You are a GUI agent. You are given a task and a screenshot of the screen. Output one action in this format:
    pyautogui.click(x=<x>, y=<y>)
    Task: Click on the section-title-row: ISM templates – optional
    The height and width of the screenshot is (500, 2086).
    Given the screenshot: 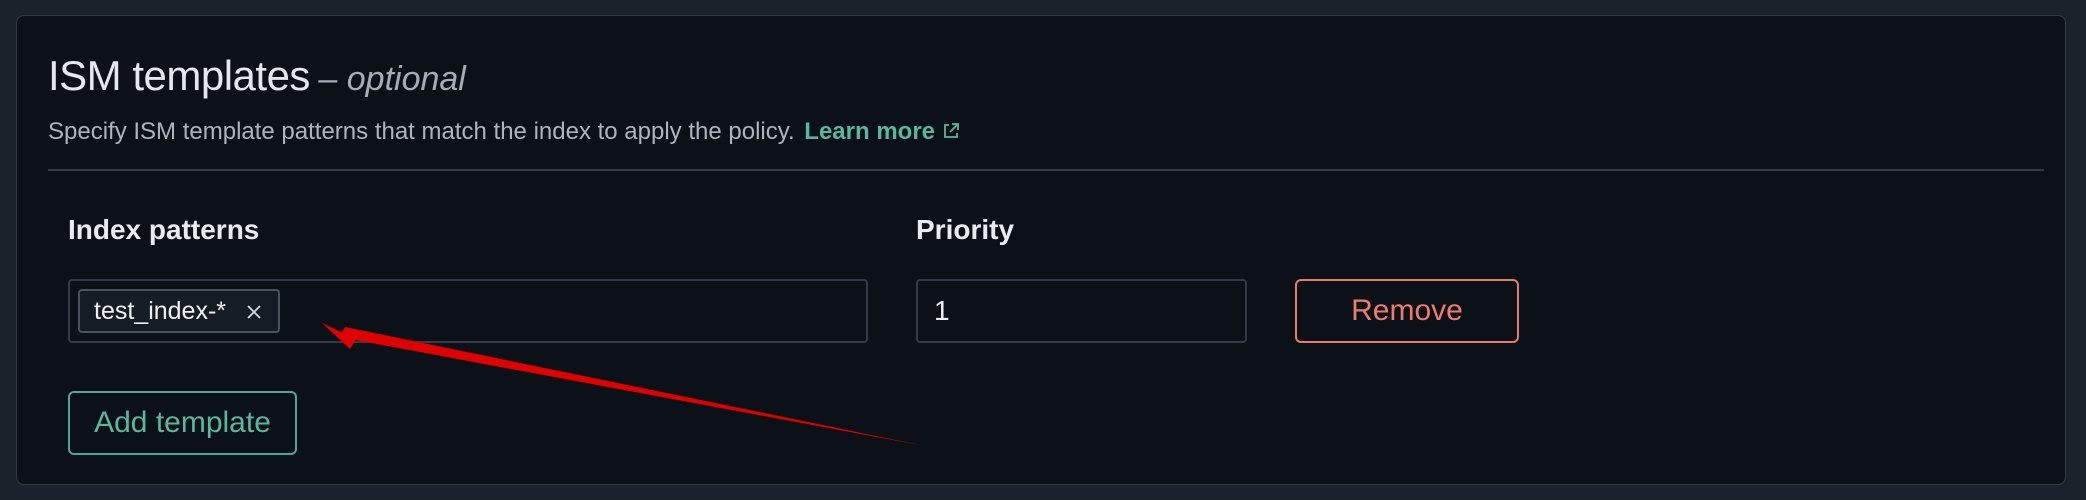 What is the action you would take?
    pyautogui.click(x=257, y=76)
    